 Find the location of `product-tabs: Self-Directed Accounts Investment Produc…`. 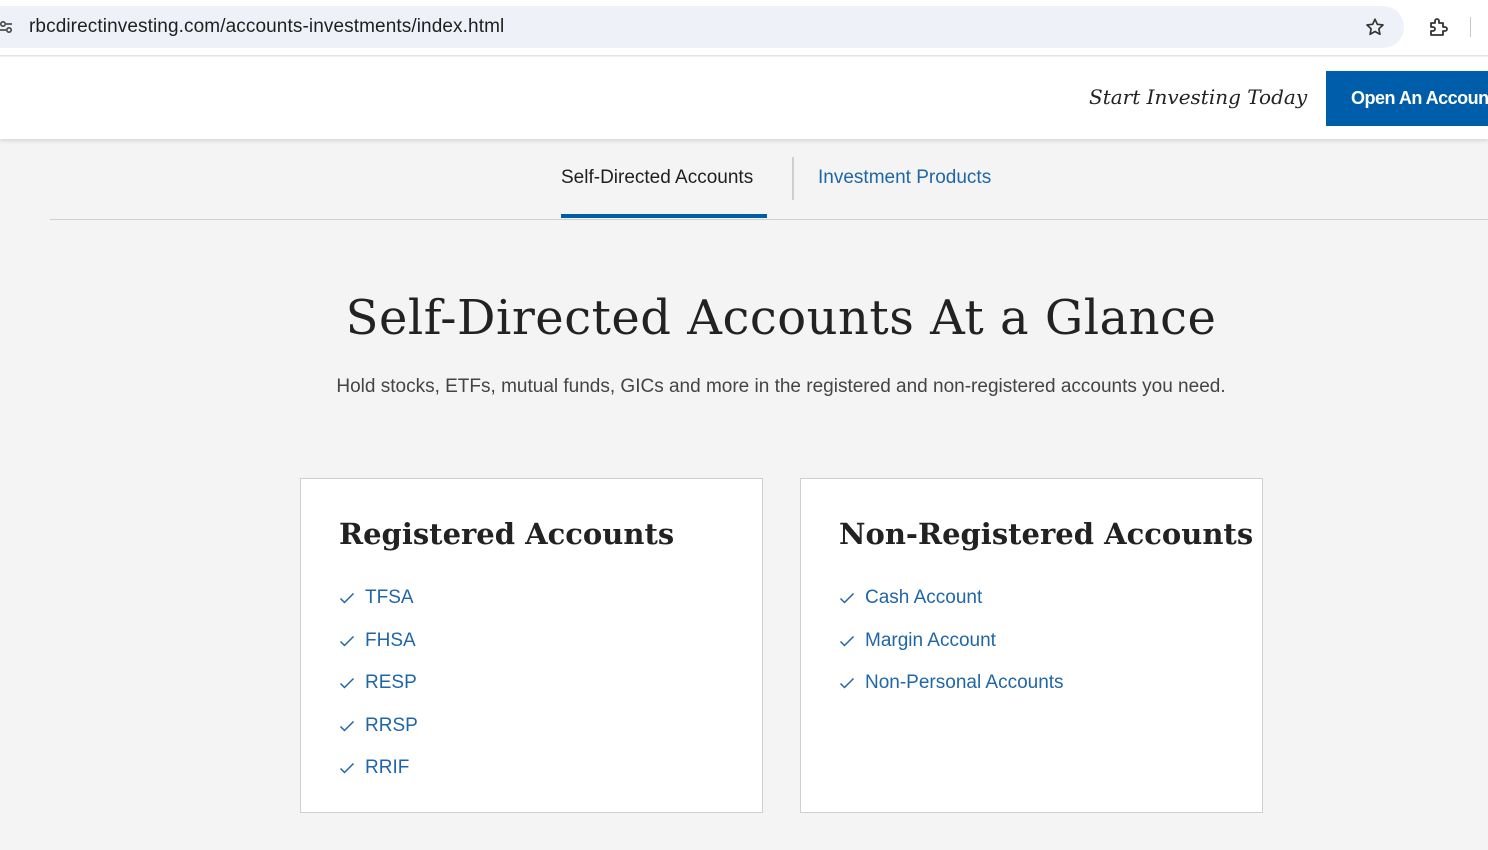

product-tabs: Self-Directed Accounts Investment Produc… is located at coordinates (769, 179).